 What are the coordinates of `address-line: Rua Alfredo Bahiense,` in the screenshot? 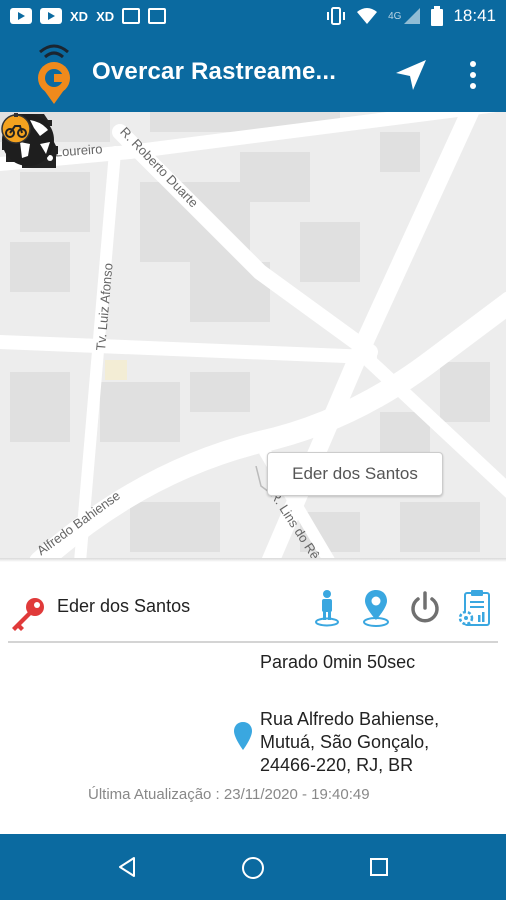 It's located at (350, 719).